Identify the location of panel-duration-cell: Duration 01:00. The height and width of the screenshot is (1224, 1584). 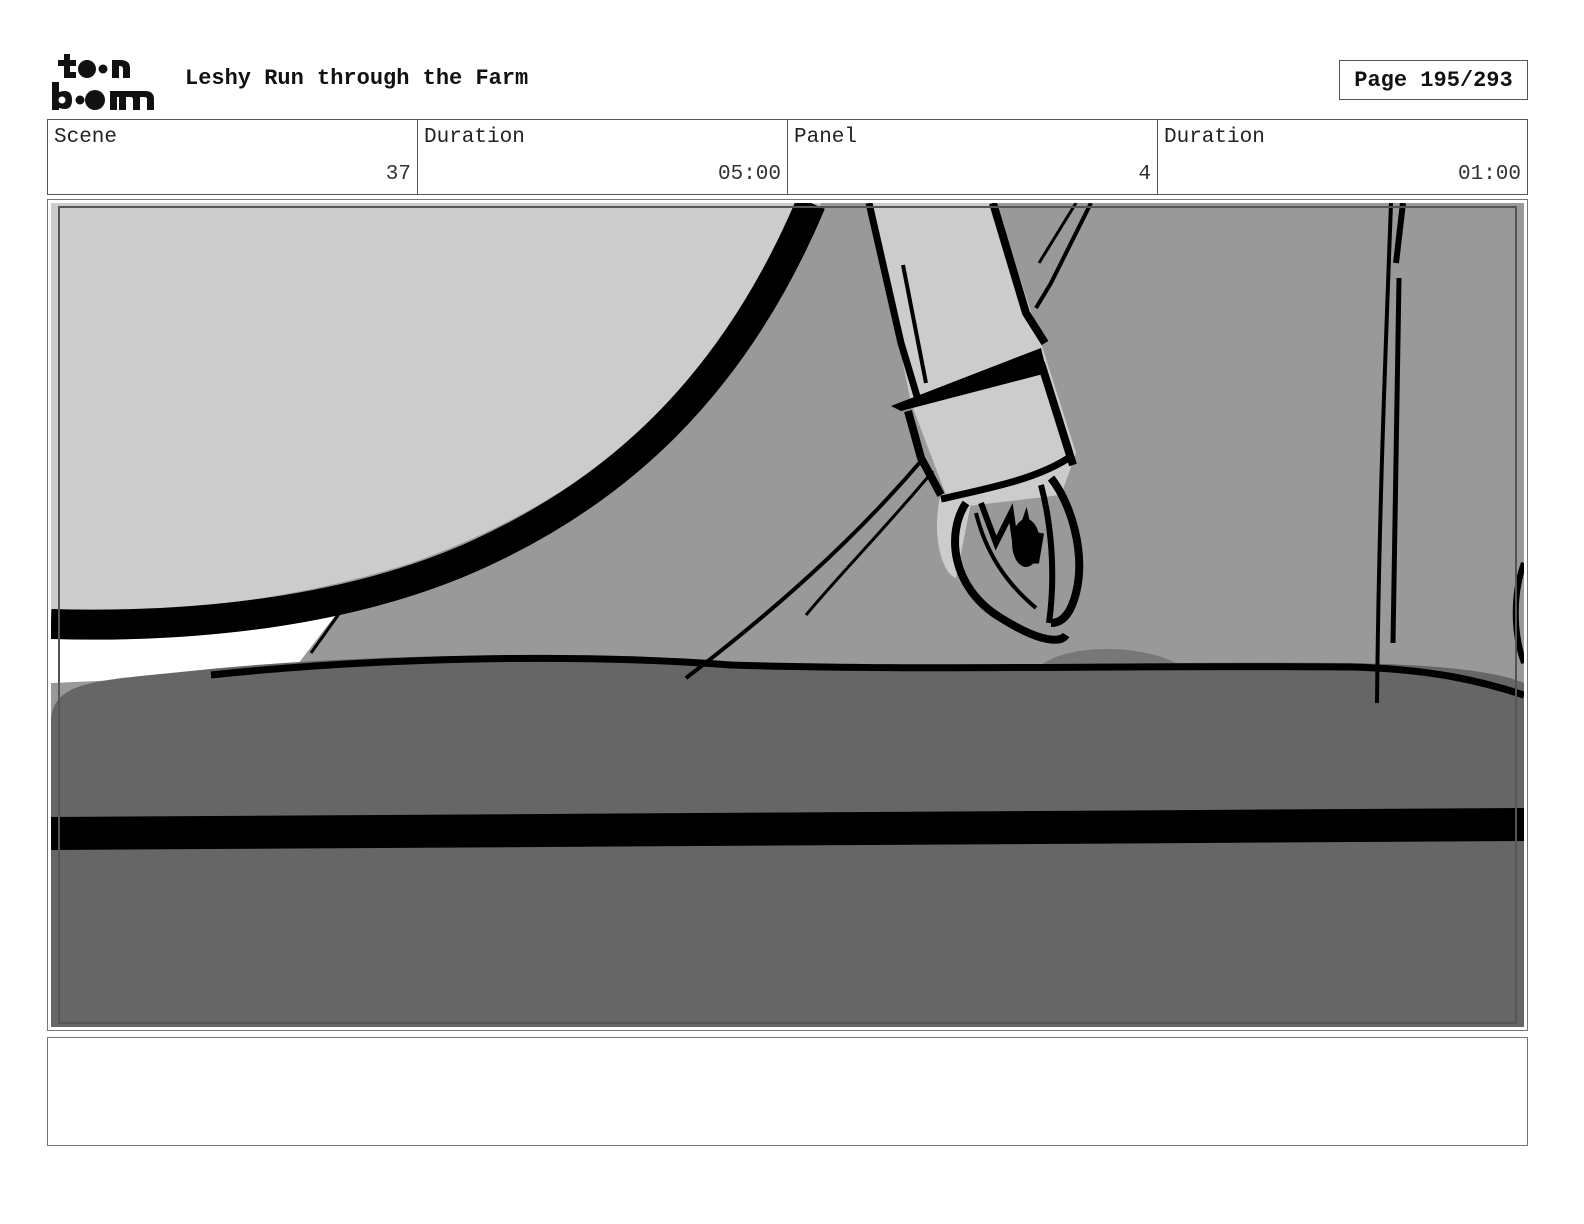
(1342, 157).